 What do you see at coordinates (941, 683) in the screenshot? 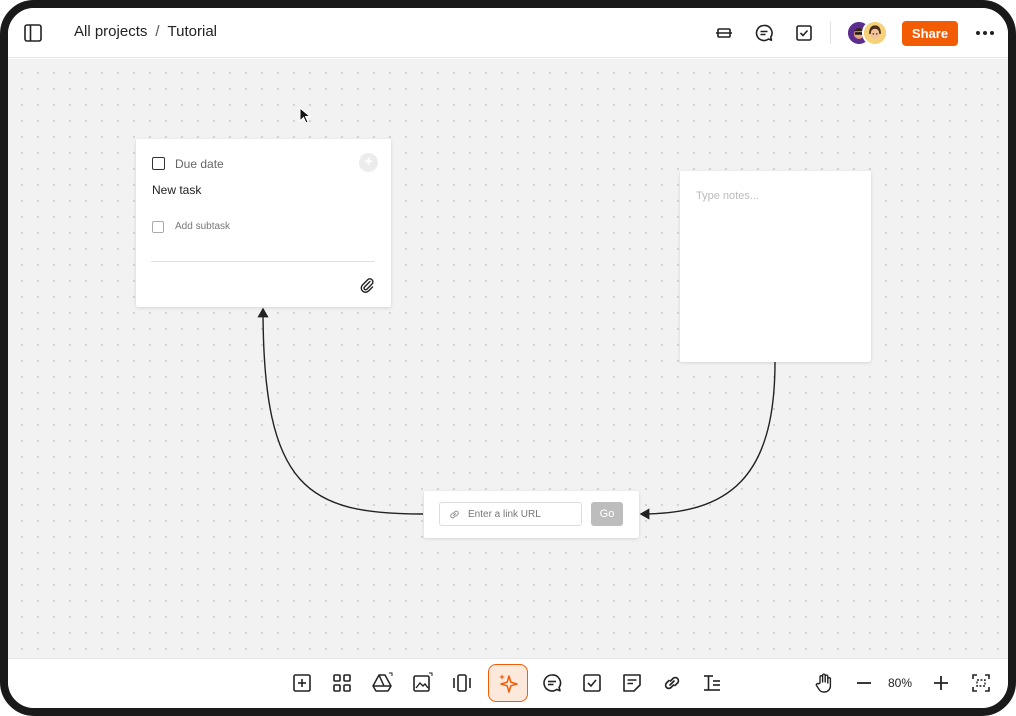
I see `zoom-in-icon` at bounding box center [941, 683].